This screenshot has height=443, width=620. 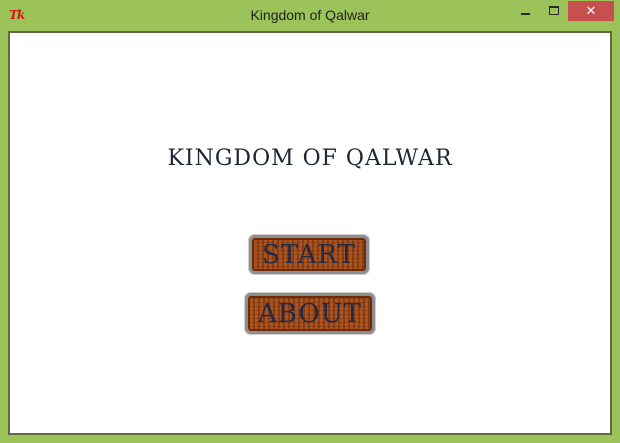 What do you see at coordinates (310, 15) in the screenshot?
I see `title-bar: Tk Kingdom of Qalwar ✕` at bounding box center [310, 15].